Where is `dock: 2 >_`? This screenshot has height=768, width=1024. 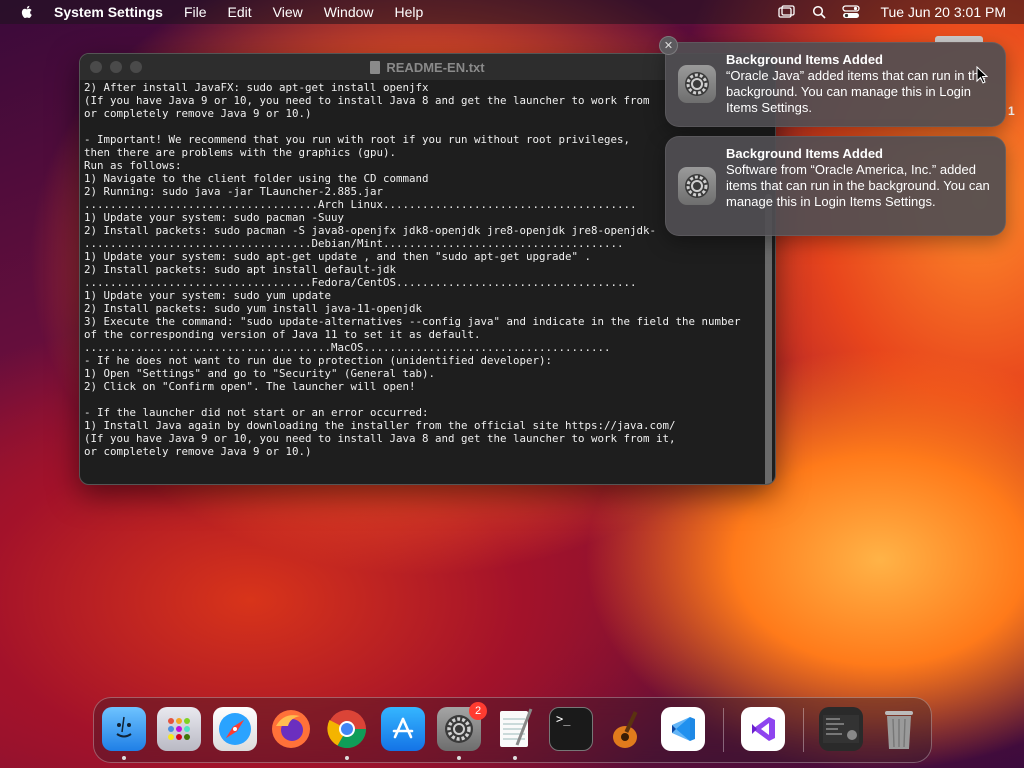 dock: 2 >_ is located at coordinates (512, 730).